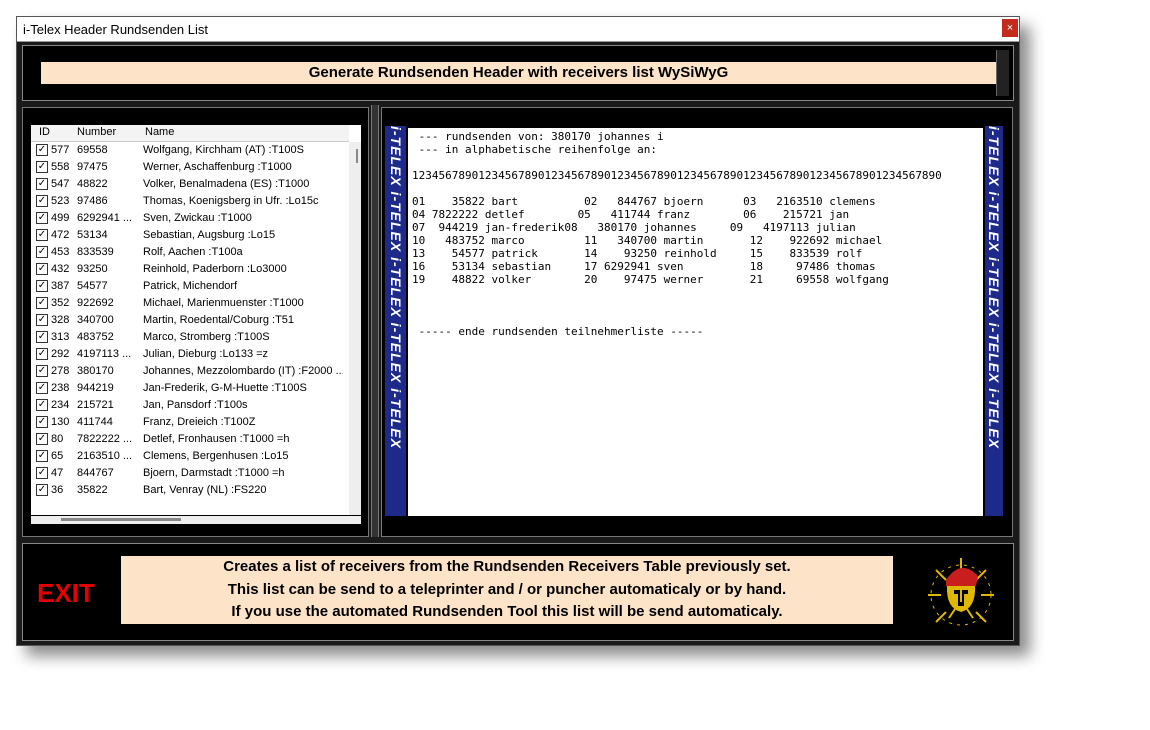  What do you see at coordinates (96, 132) in the screenshot?
I see `column-header-number: Number` at bounding box center [96, 132].